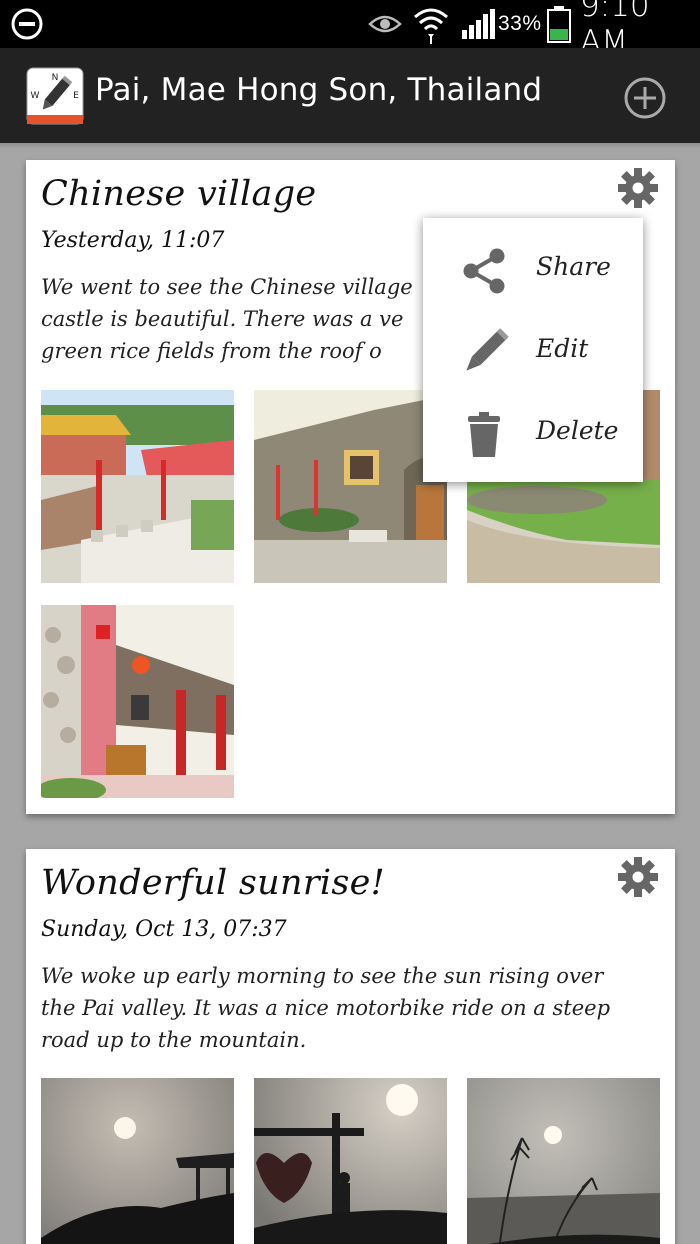 Image resolution: width=700 pixels, height=1244 pixels. I want to click on menu-item-label: Edit, so click(562, 348).